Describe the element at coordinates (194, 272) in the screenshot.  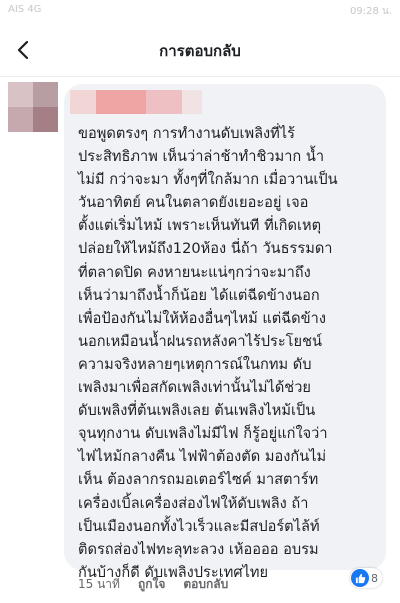
I see `comment-line: ที่ตลาดปิด คงหายนะแน่ๆกว่าจะมาถึง` at that location.